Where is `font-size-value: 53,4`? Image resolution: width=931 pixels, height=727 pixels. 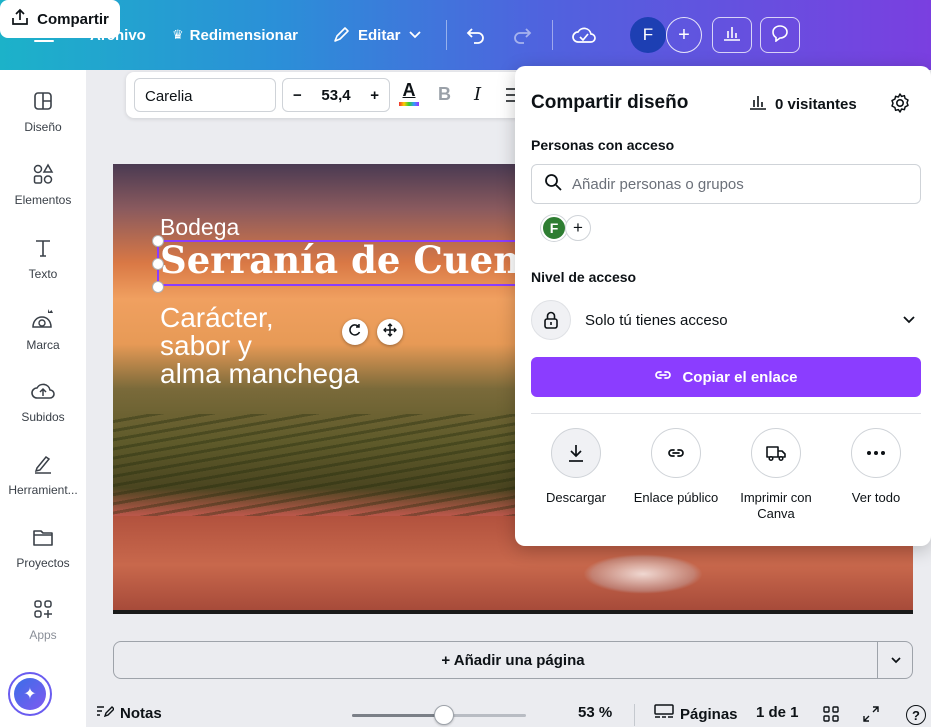
font-size-value: 53,4 is located at coordinates (335, 95).